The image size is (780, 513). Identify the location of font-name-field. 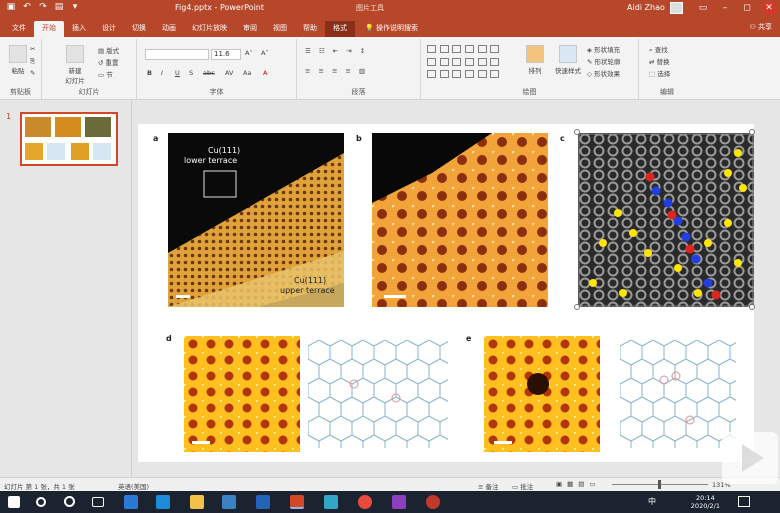
(177, 54).